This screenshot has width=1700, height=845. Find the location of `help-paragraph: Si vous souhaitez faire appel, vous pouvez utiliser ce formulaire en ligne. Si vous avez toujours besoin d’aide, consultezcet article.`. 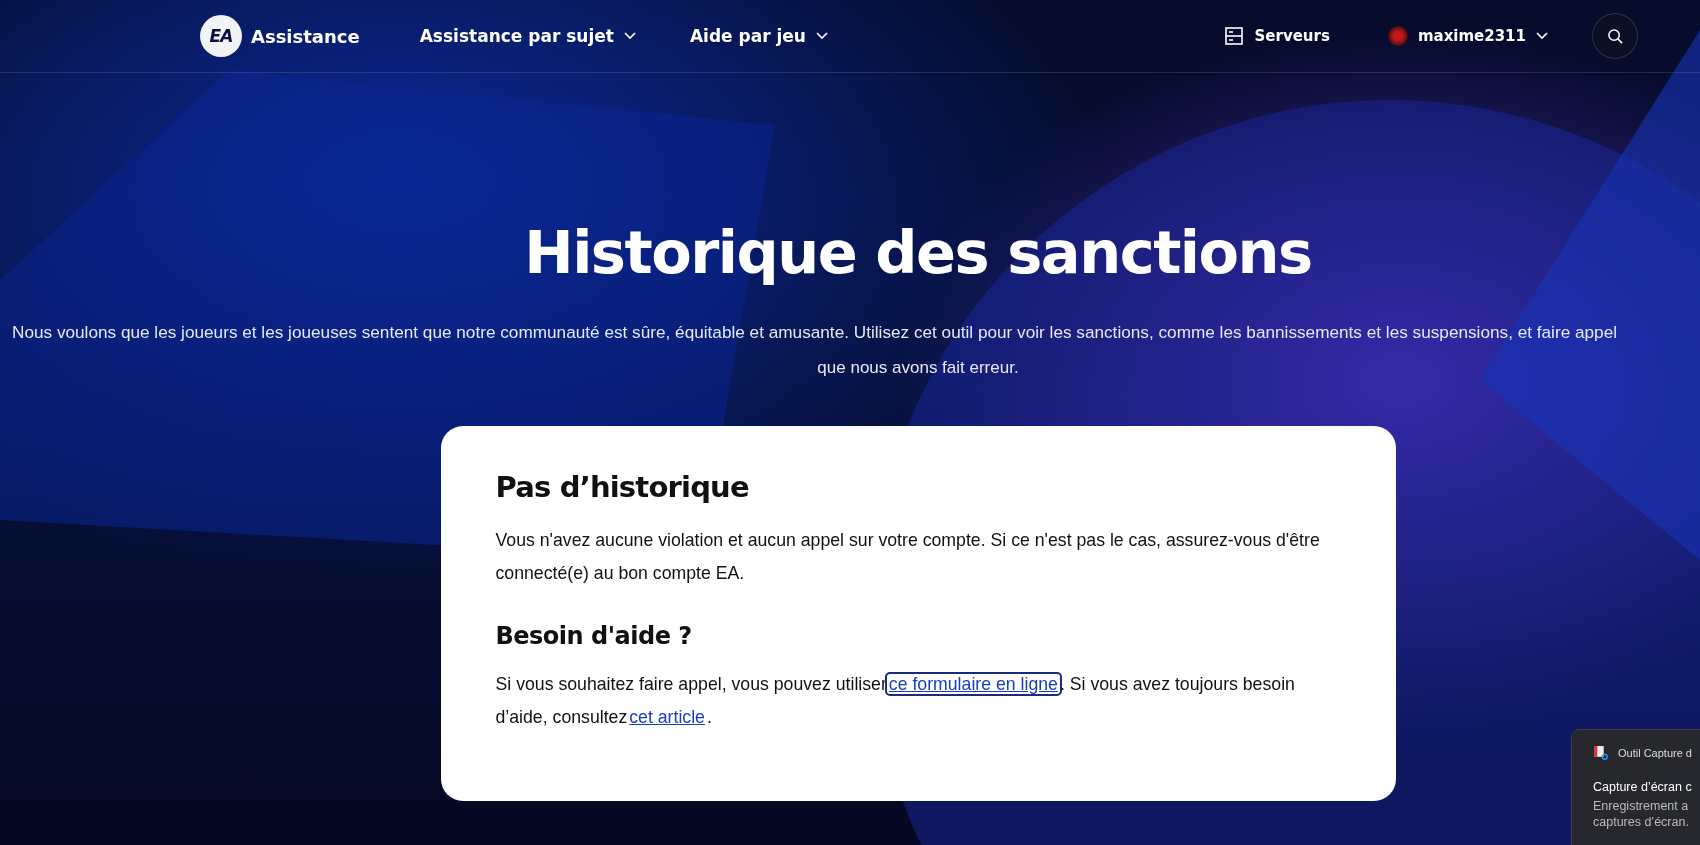

help-paragraph: Si vous souhaitez faire appel, vous pouvez utiliser ce formulaire en ligne. Si vous avez toujours besoin d’aide, consultezcet article. is located at coordinates (895, 700).